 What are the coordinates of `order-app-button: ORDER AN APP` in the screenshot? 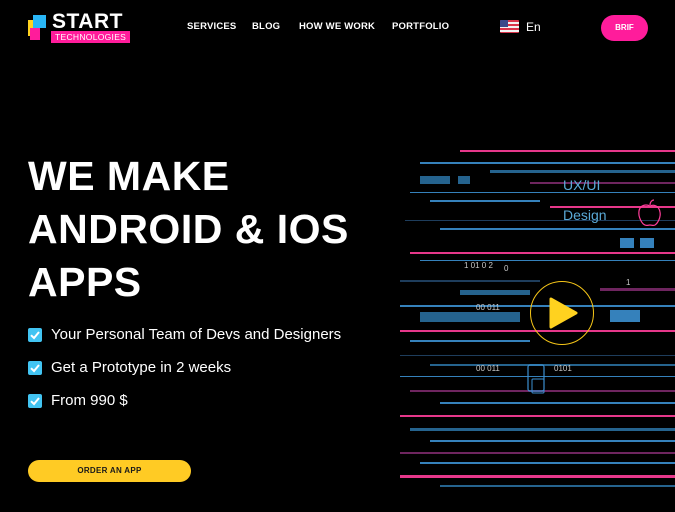 It's located at (109, 471).